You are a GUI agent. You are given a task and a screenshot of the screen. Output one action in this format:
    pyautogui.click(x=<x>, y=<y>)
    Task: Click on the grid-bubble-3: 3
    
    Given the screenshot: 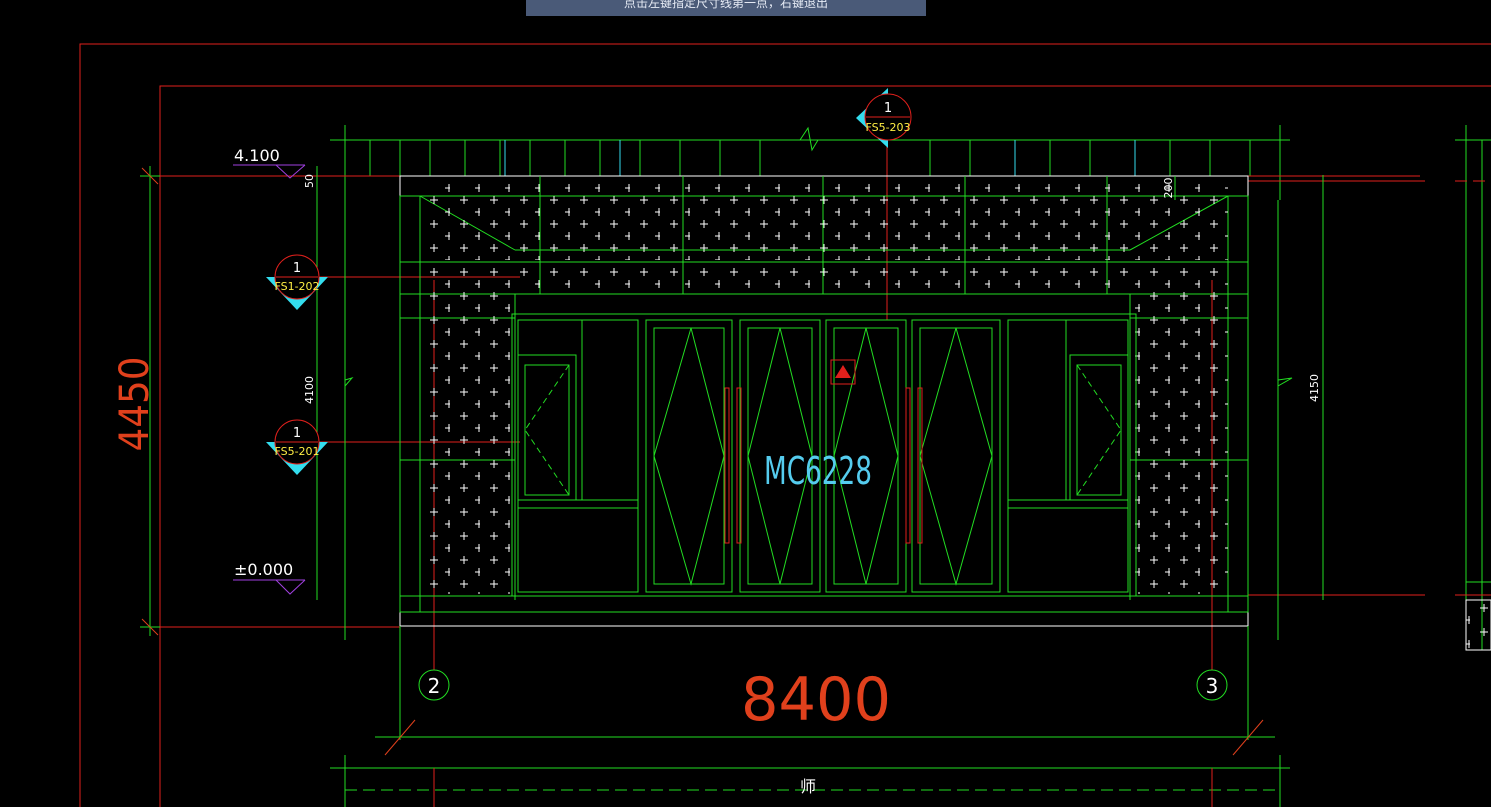 What is the action you would take?
    pyautogui.click(x=1212, y=685)
    